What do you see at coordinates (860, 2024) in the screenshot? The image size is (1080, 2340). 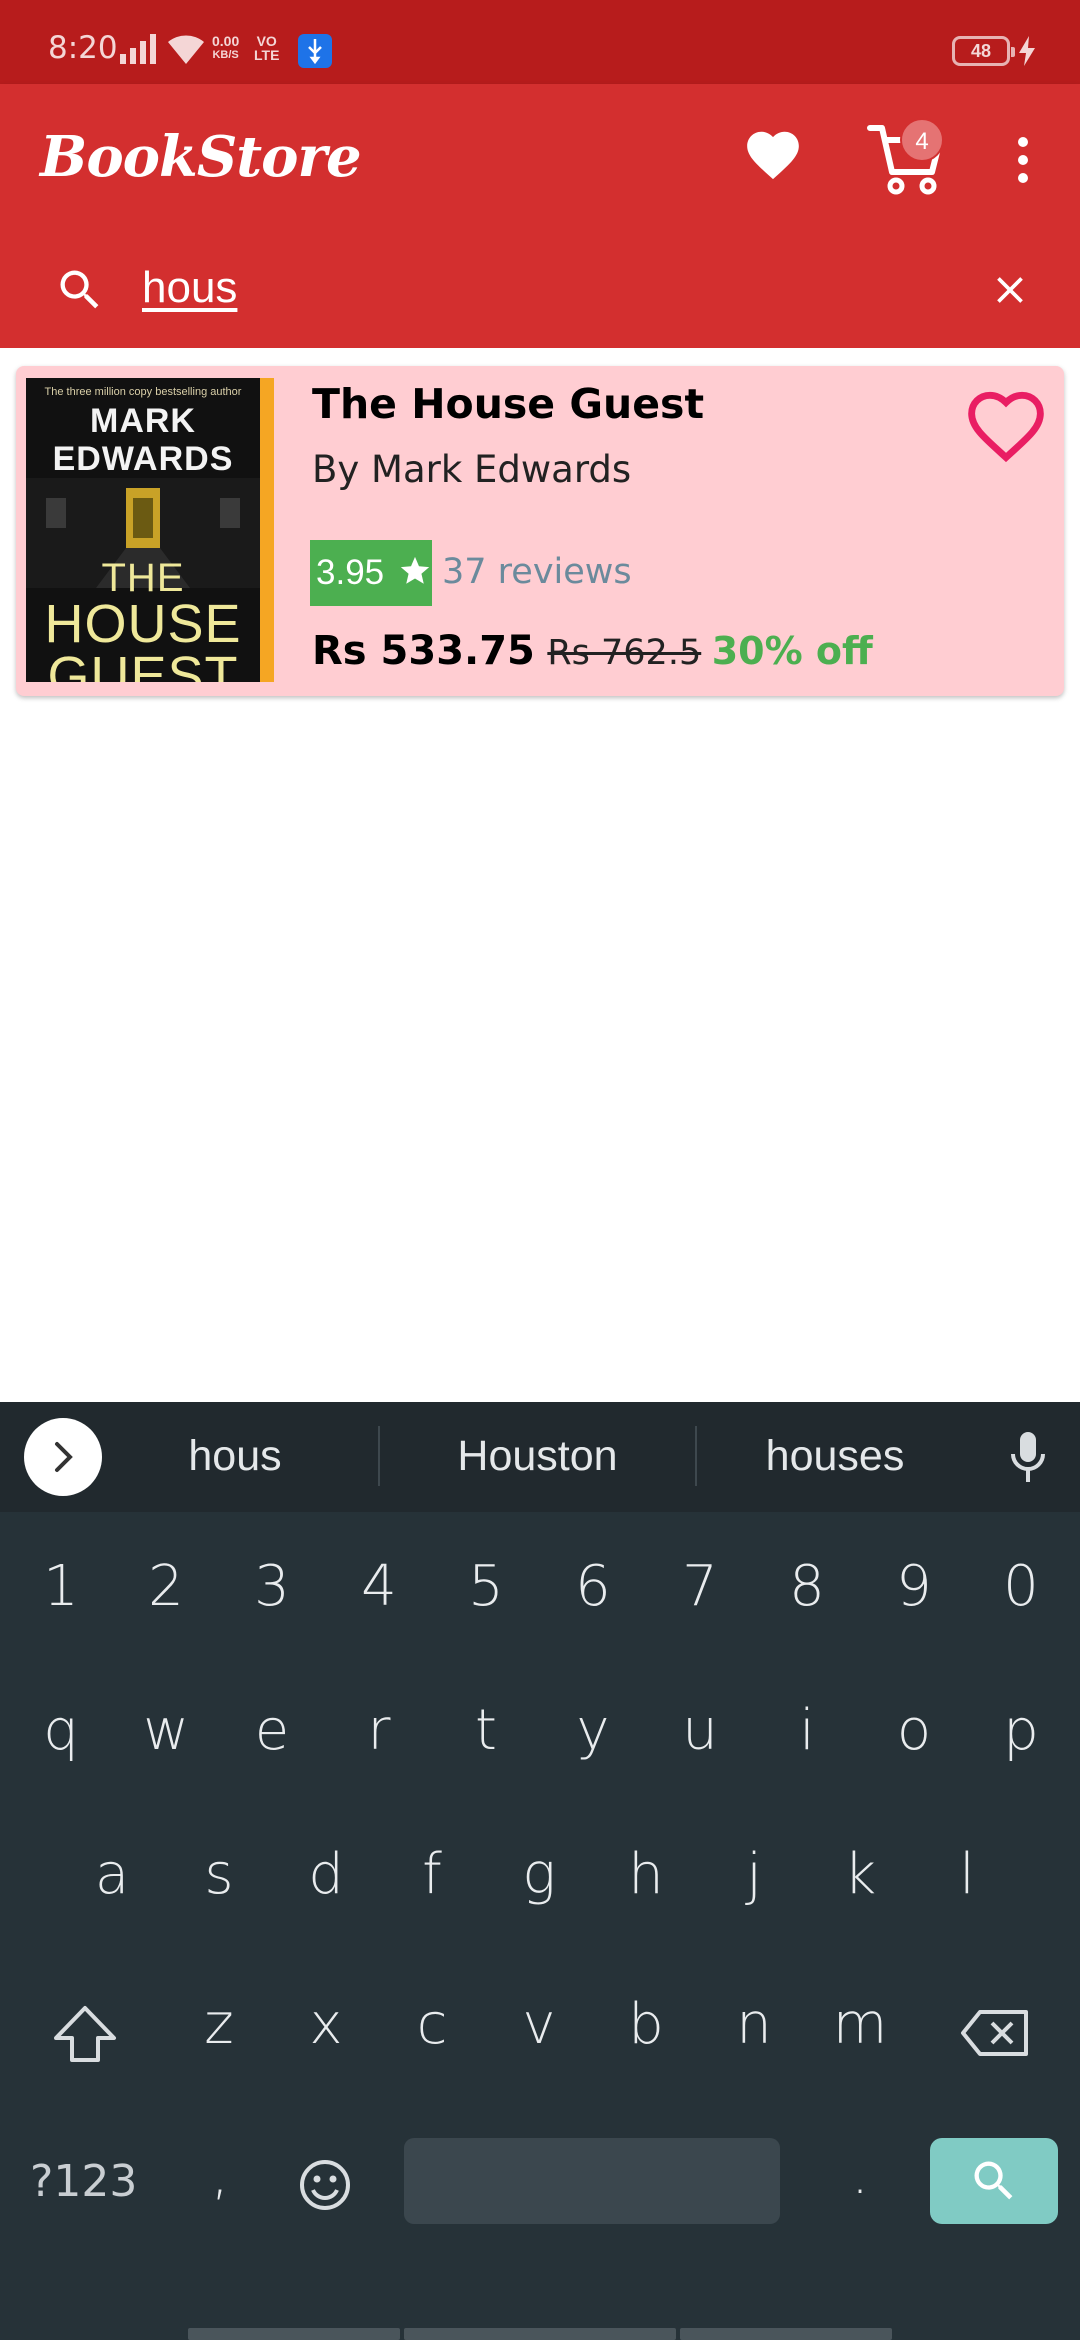 I see `key-m: m` at bounding box center [860, 2024].